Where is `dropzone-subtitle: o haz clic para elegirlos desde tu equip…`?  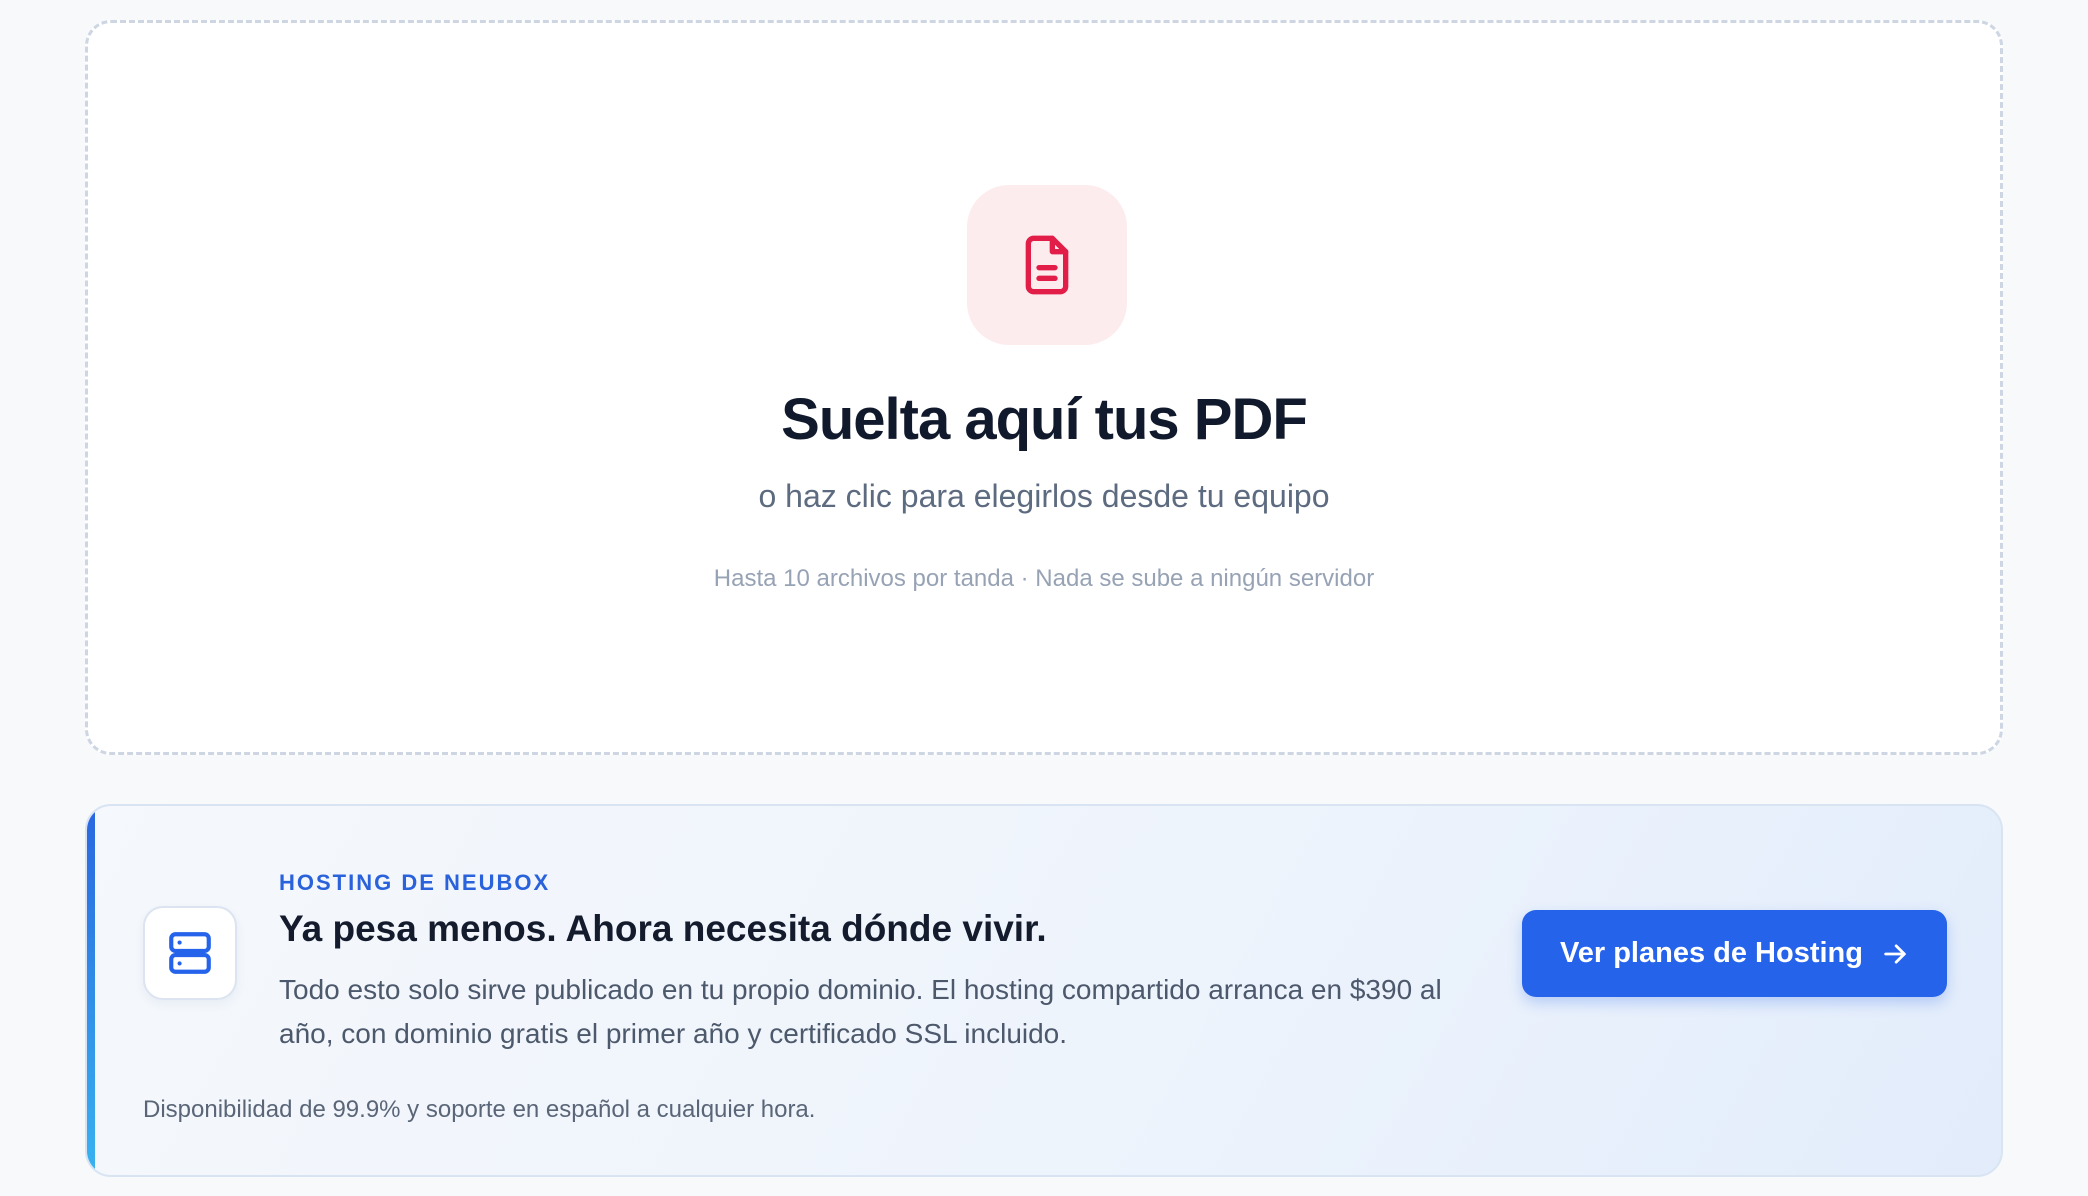 dropzone-subtitle: o haz clic para elegirlos desde tu equip… is located at coordinates (1044, 496).